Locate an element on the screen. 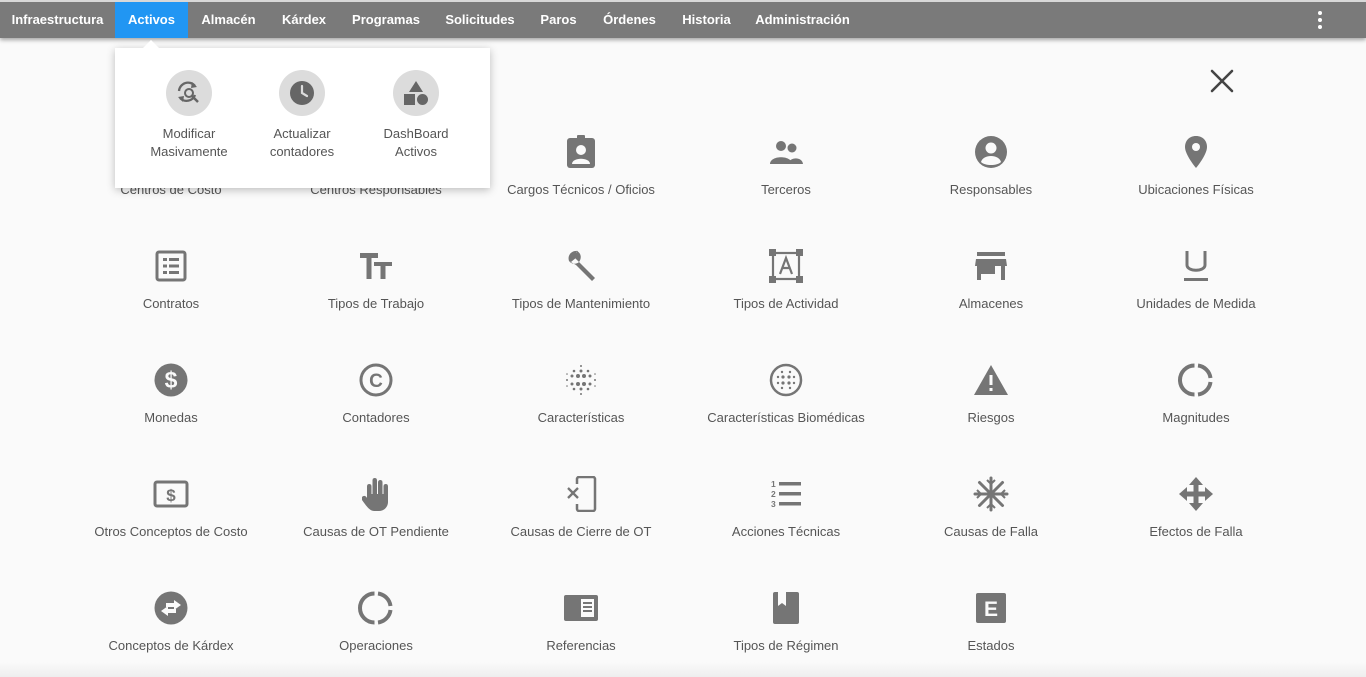  tile-label: Riesgos is located at coordinates (991, 417).